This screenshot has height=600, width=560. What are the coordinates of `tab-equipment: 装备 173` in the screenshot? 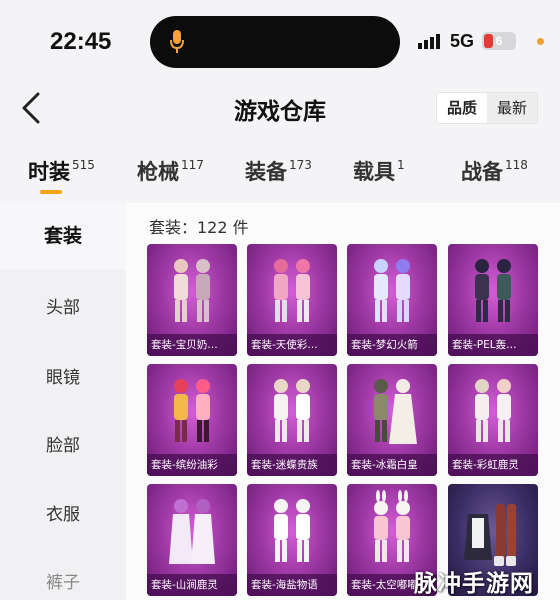 It's located at (278, 171).